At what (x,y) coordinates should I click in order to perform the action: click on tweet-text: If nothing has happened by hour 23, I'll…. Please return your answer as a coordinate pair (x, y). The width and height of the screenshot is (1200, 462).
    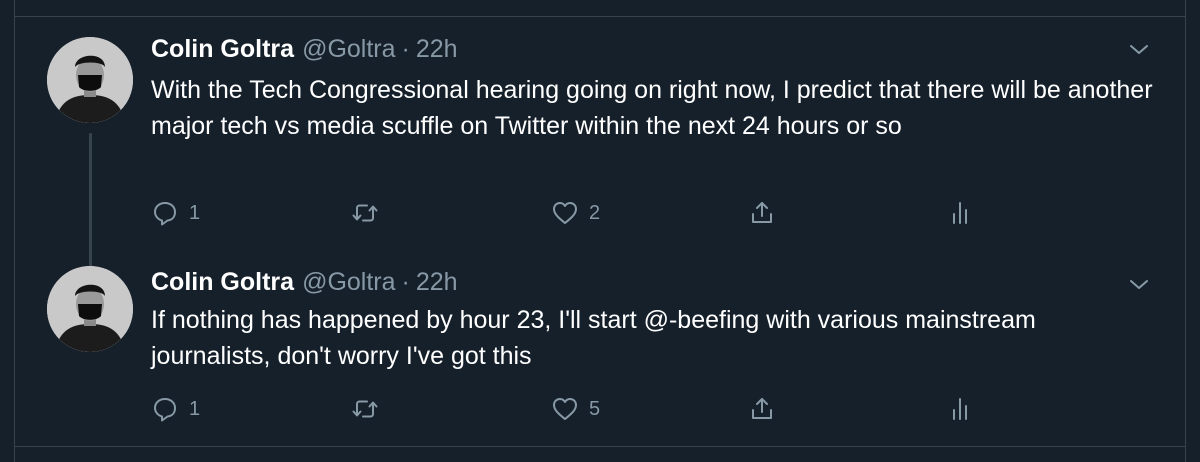
    Looking at the image, I should click on (593, 338).